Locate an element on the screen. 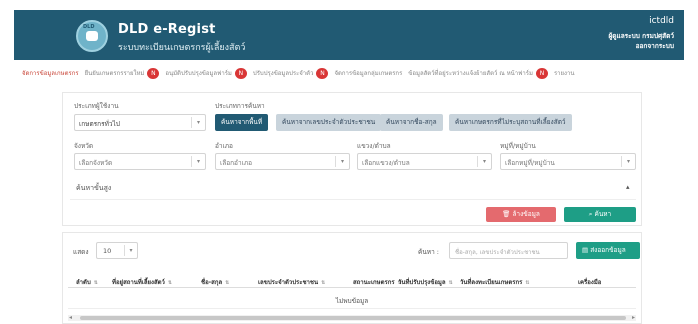  village-placeholder: เลือกหมู่ที่/หมู่บ้าน is located at coordinates (530, 163).